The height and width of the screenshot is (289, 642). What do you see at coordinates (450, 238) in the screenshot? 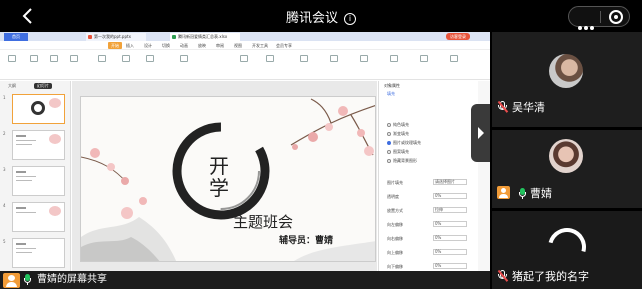
I see `offset-right-input: 0%` at bounding box center [450, 238].